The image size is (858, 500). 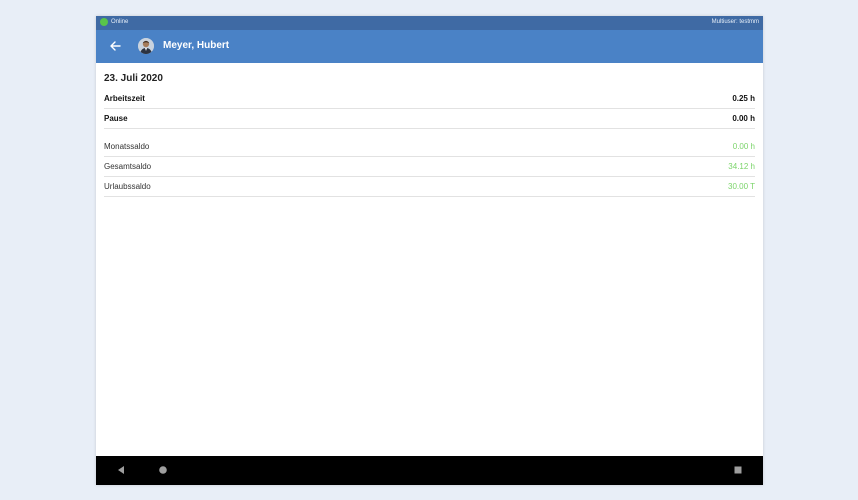 I want to click on app-bar: Meyer, Hubert, so click(x=429, y=46).